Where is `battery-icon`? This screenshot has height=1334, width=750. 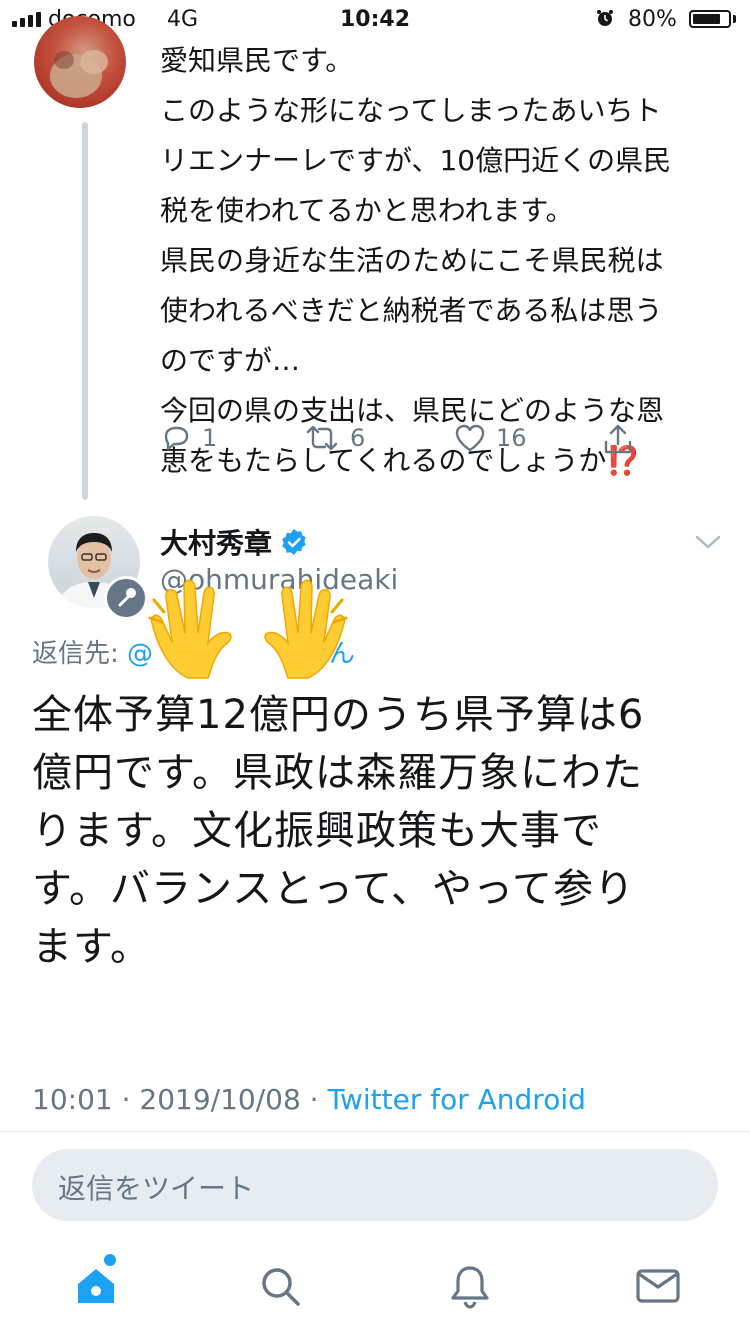 battery-icon is located at coordinates (710, 19).